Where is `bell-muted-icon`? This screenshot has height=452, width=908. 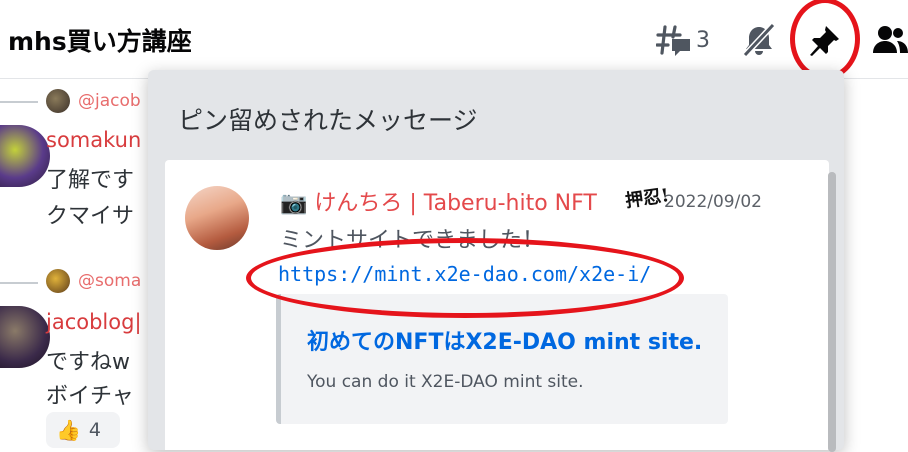
bell-muted-icon is located at coordinates (759, 40).